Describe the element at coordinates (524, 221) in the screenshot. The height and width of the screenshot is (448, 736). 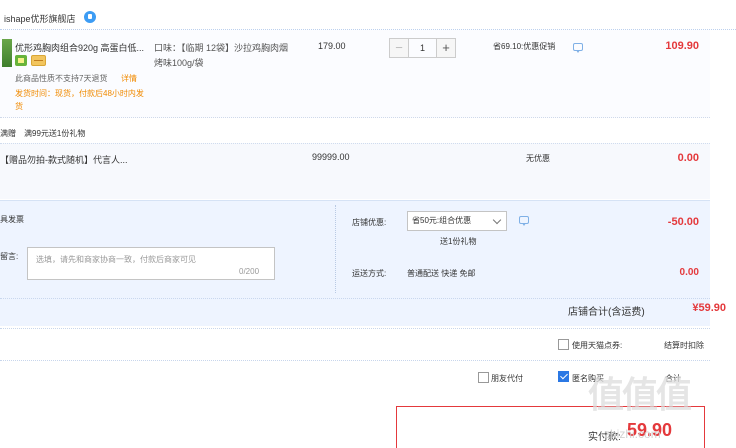
I see `coupon-info-icon` at that location.